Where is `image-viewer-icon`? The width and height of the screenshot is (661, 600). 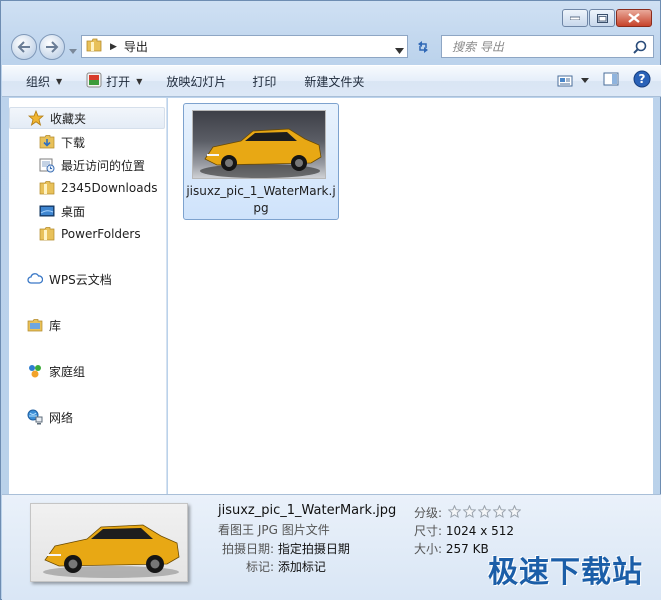
image-viewer-icon is located at coordinates (94, 81).